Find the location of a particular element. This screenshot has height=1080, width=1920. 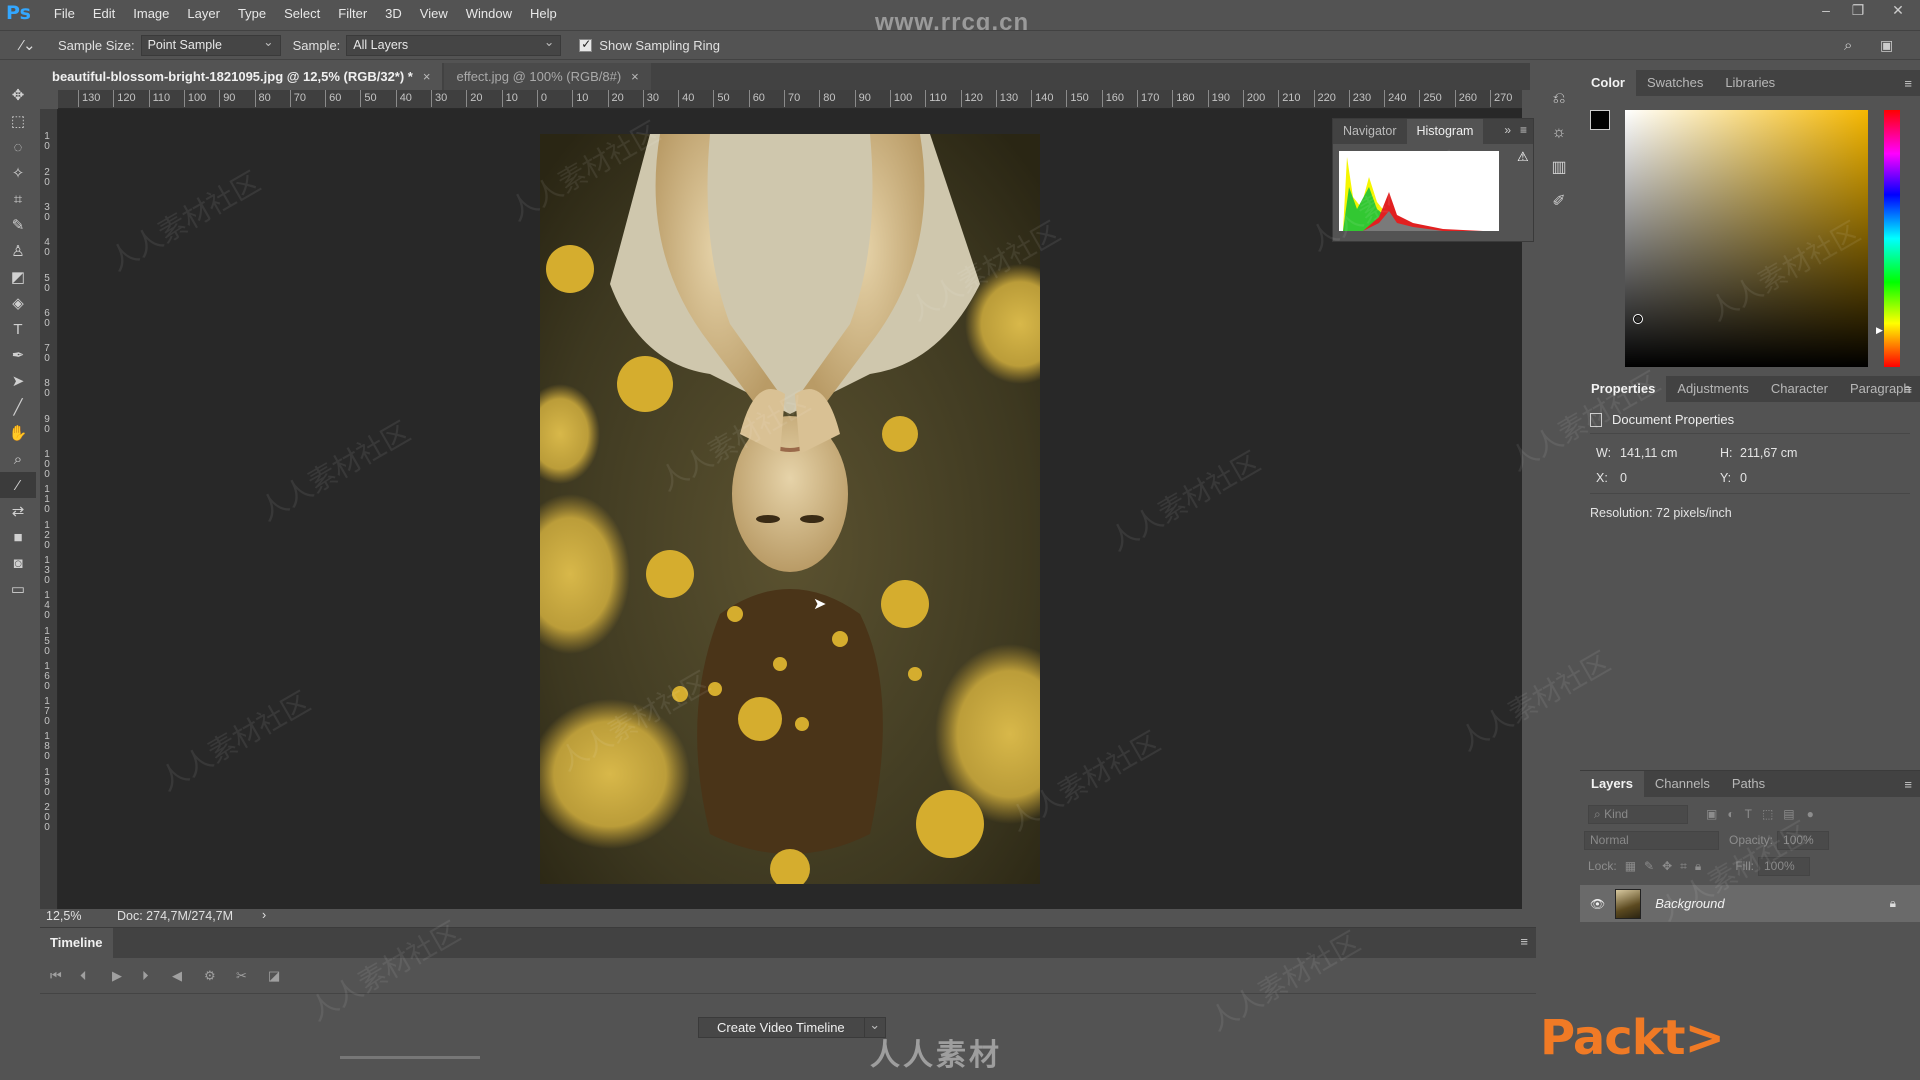

opacity-input: 100% is located at coordinates (1803, 840).